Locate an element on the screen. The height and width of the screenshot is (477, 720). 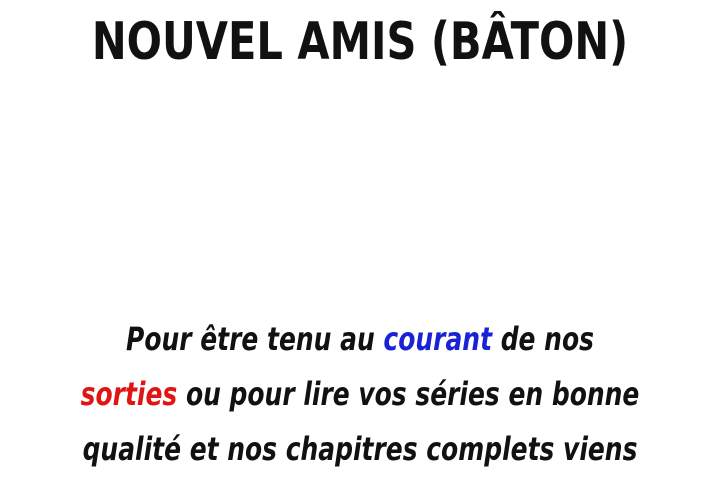
promo-line-3: qualité et nos chapitres complets viens is located at coordinates (360, 449).